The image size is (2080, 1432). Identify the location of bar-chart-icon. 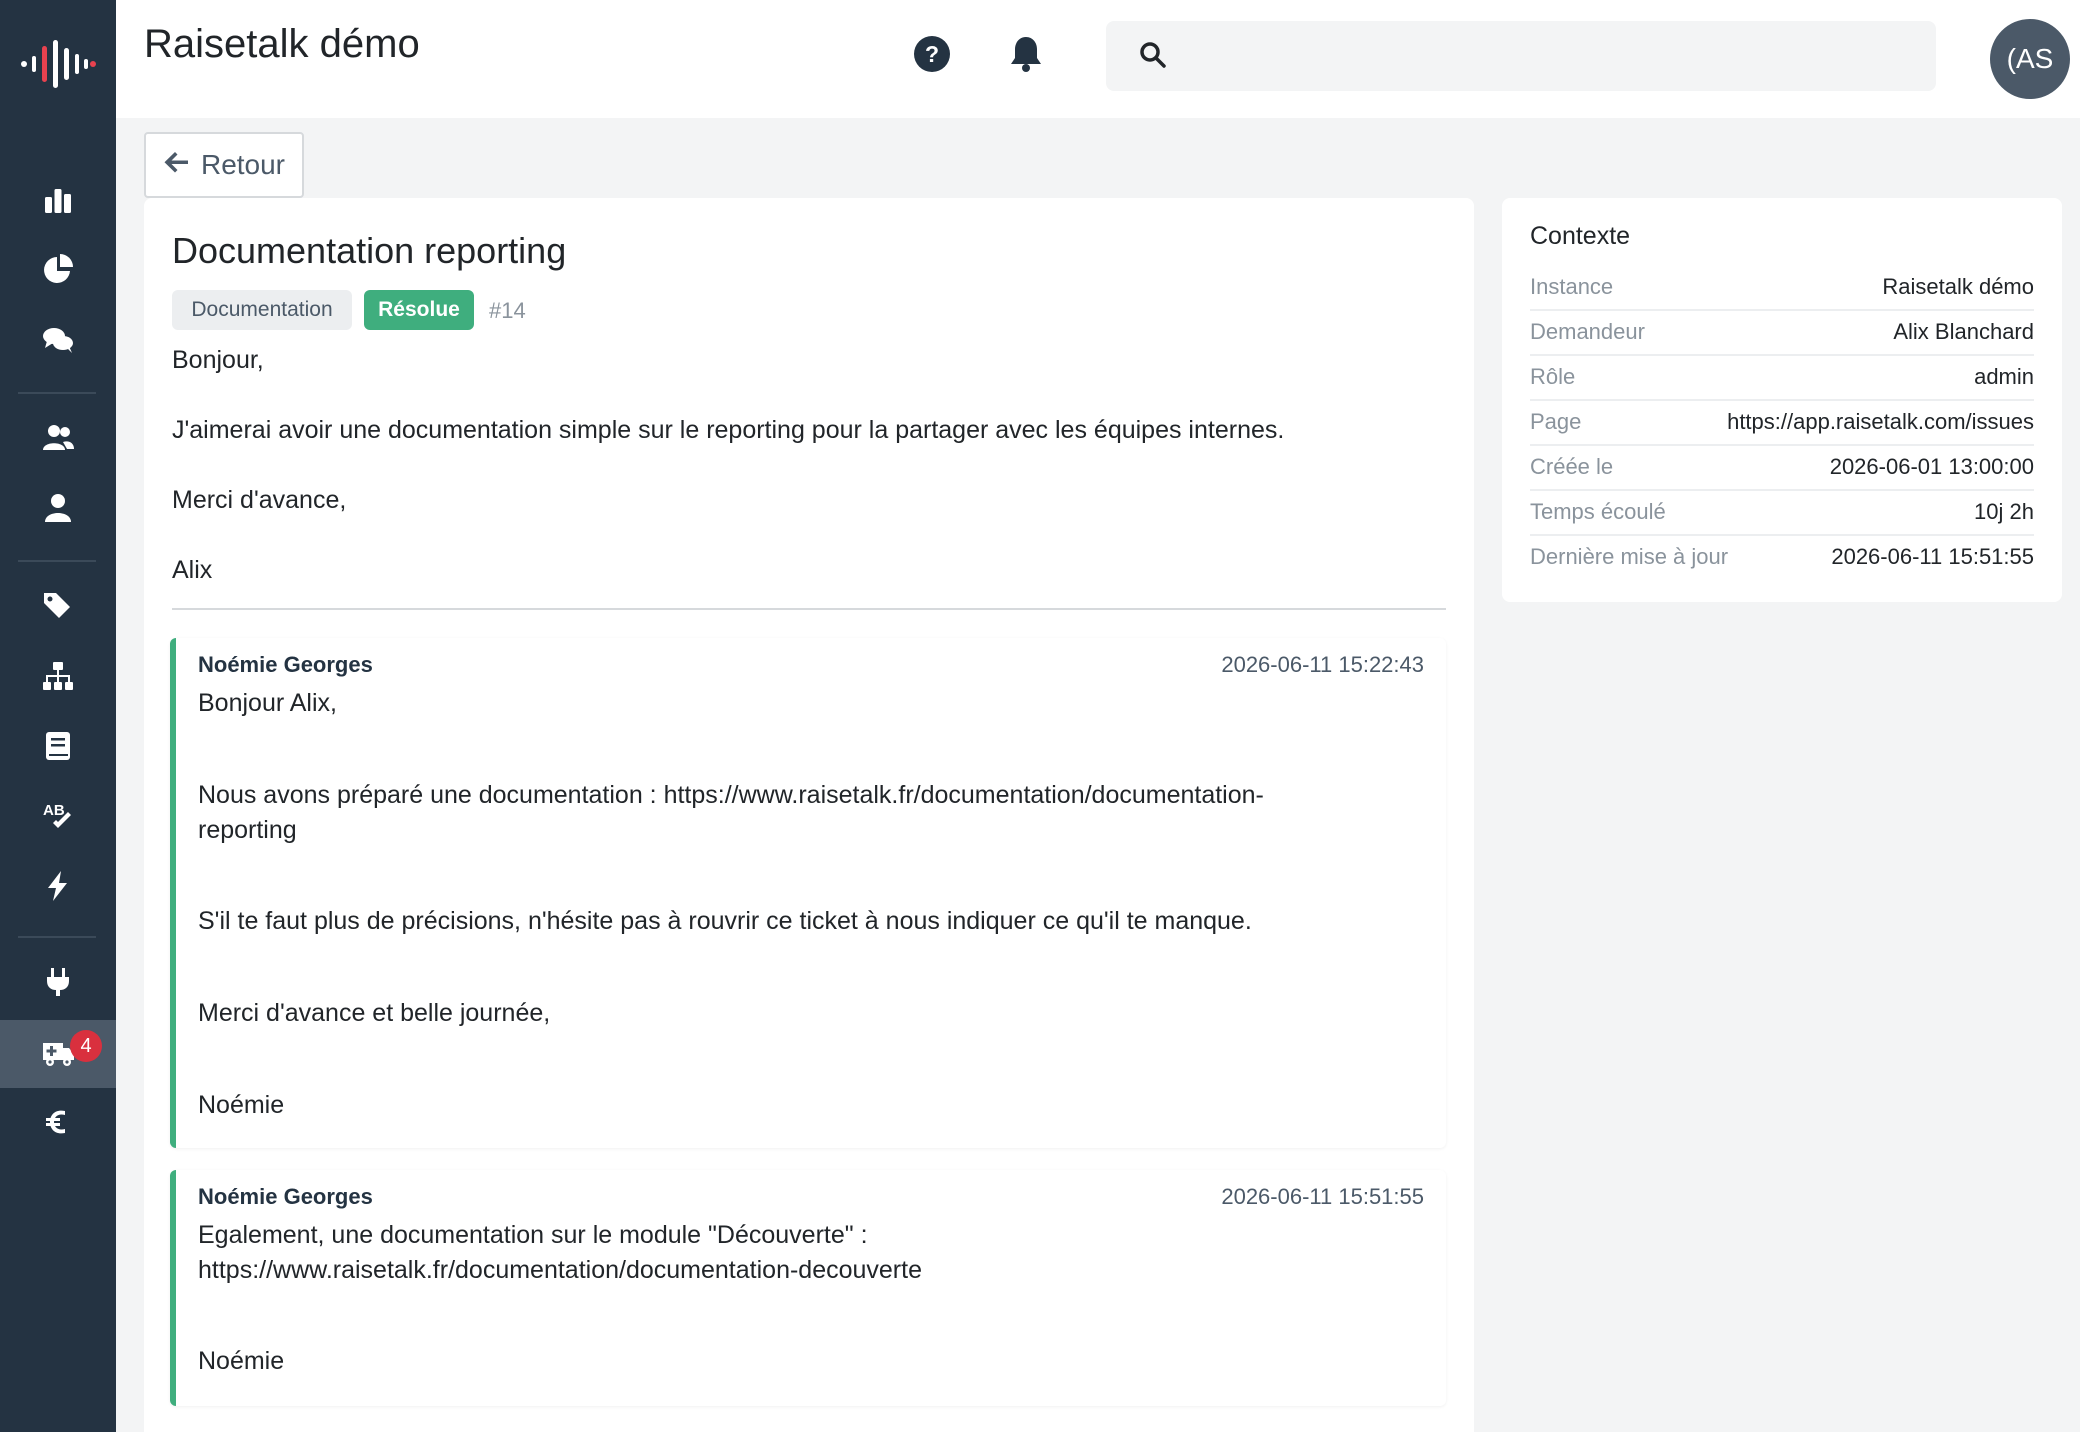
(58, 202).